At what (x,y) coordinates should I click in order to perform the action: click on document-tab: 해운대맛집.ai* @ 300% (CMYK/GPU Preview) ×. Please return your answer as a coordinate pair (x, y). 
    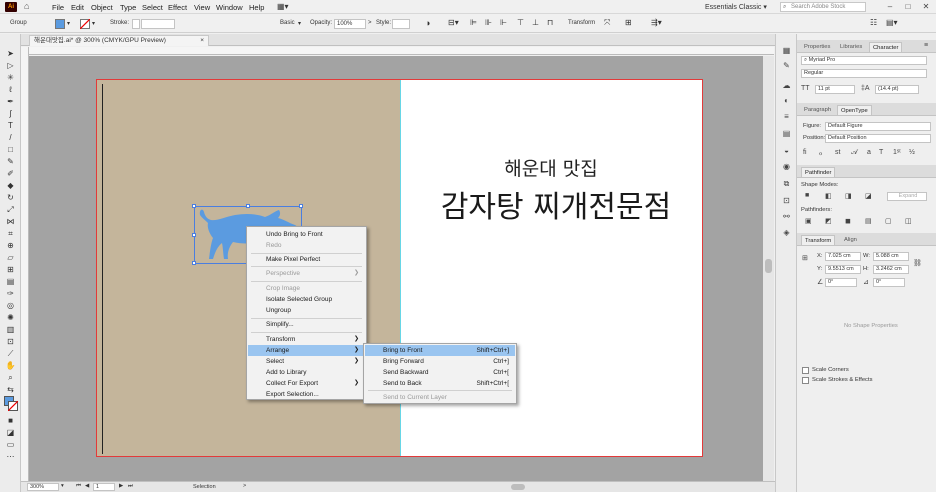
    Looking at the image, I should click on (119, 40).